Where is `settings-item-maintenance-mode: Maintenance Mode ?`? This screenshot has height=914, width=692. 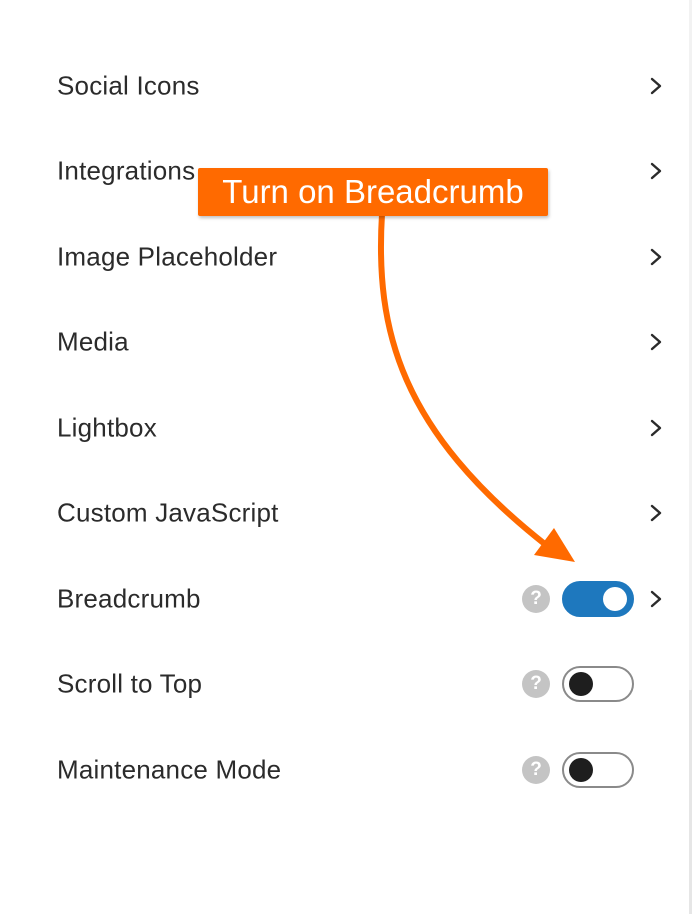 settings-item-maintenance-mode: Maintenance Mode ? is located at coordinates (346, 770).